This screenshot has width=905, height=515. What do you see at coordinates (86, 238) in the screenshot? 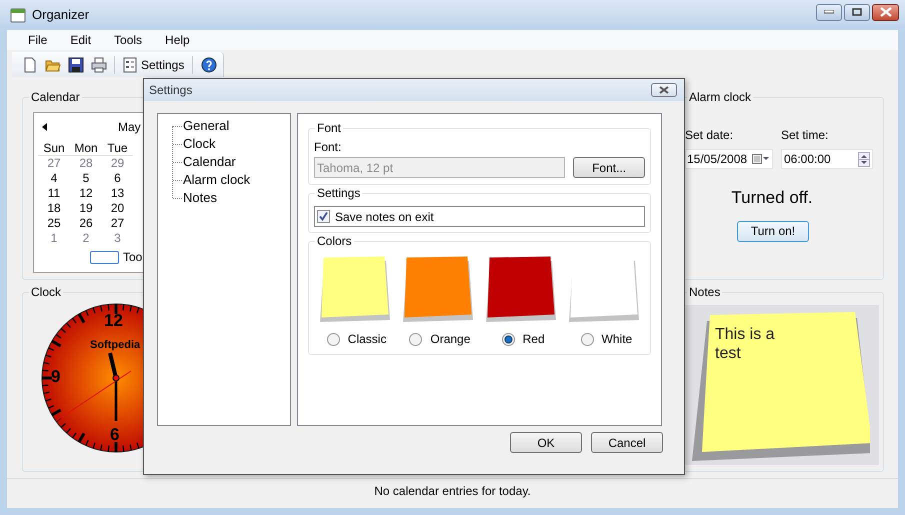
I see `calendar-day: 2` at bounding box center [86, 238].